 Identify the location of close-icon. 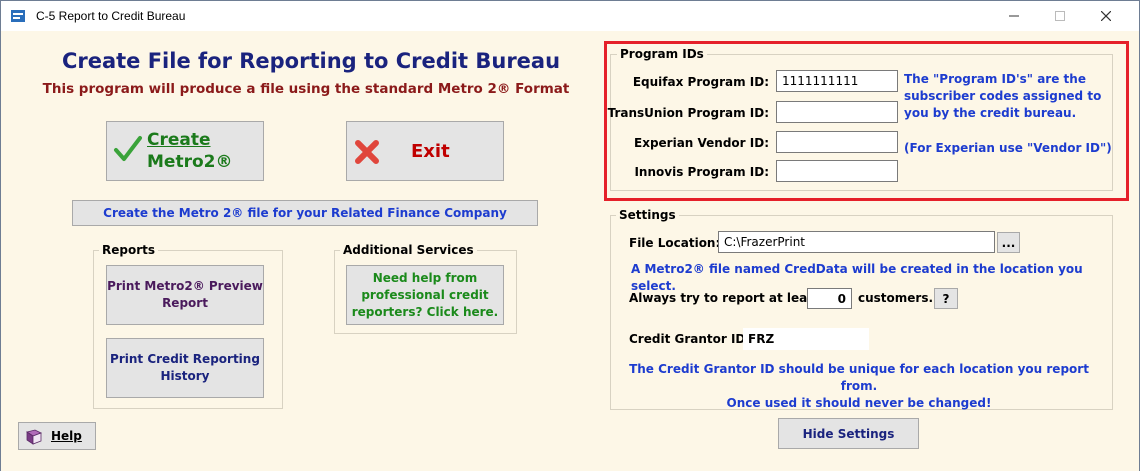
(1106, 16).